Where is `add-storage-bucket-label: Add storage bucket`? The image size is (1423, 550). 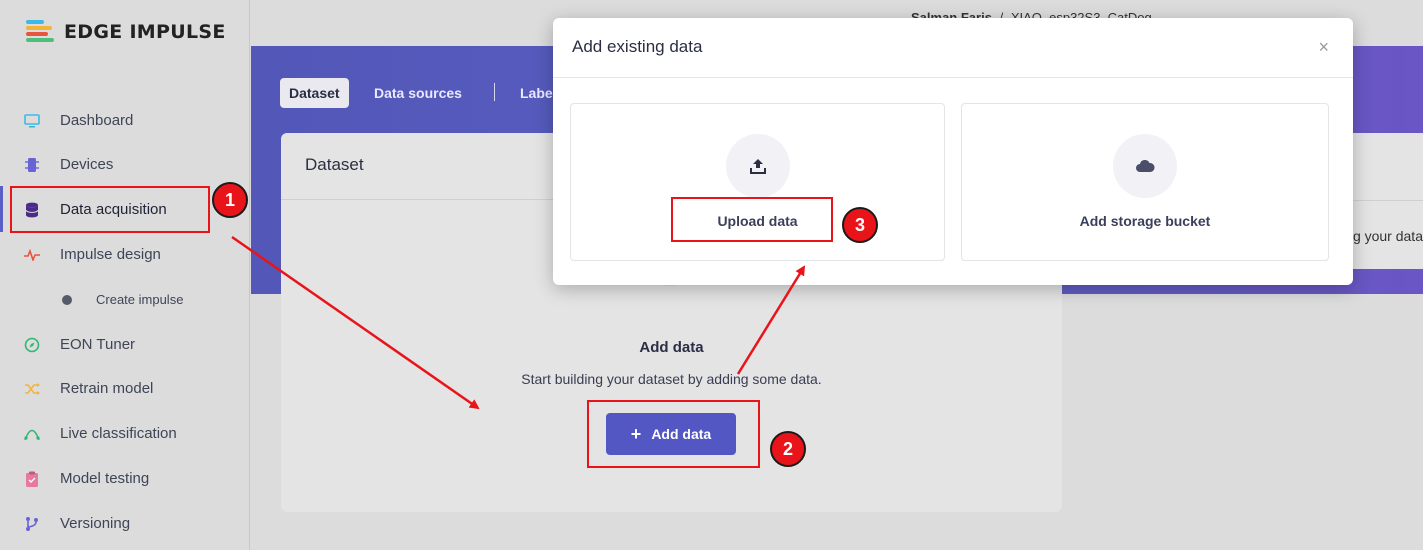
add-storage-bucket-label: Add storage bucket is located at coordinates (1145, 221).